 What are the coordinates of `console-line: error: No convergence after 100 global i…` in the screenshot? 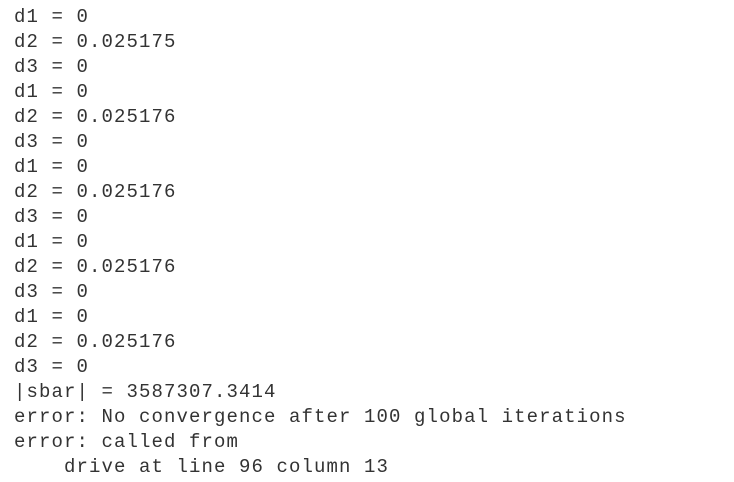 It's located at (320, 417).